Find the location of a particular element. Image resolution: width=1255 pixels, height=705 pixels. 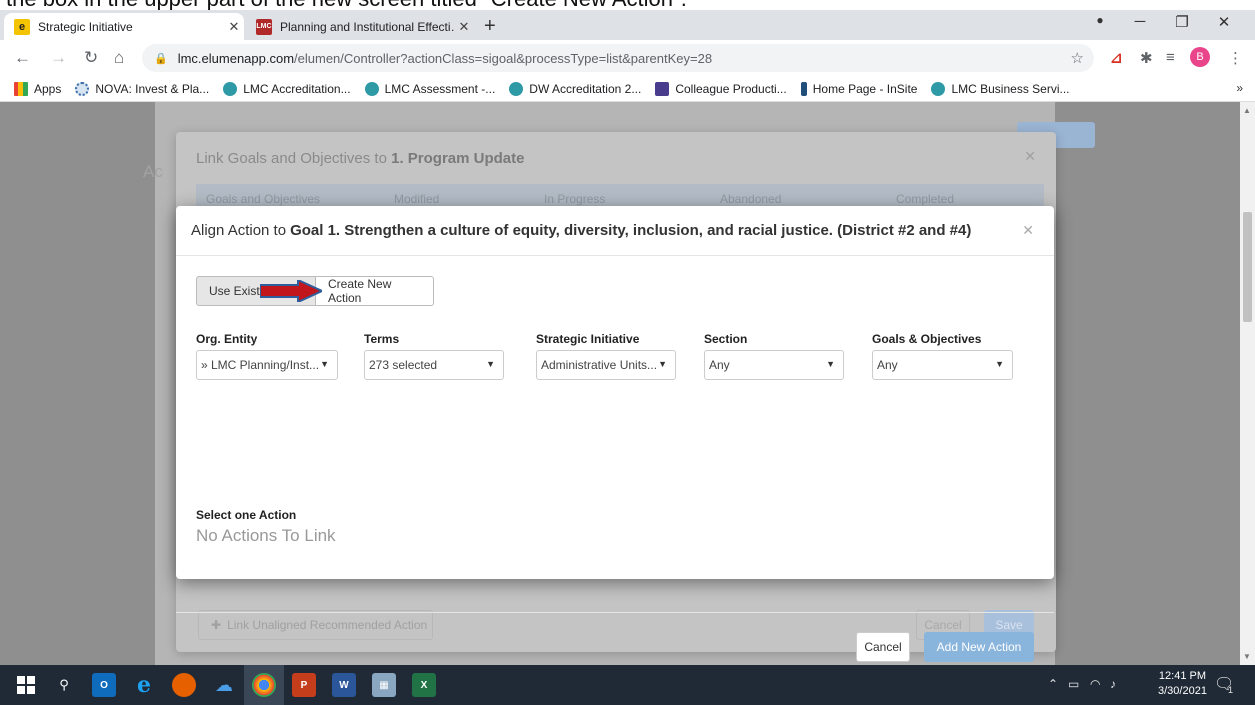

windows-start-icon is located at coordinates (26, 685).